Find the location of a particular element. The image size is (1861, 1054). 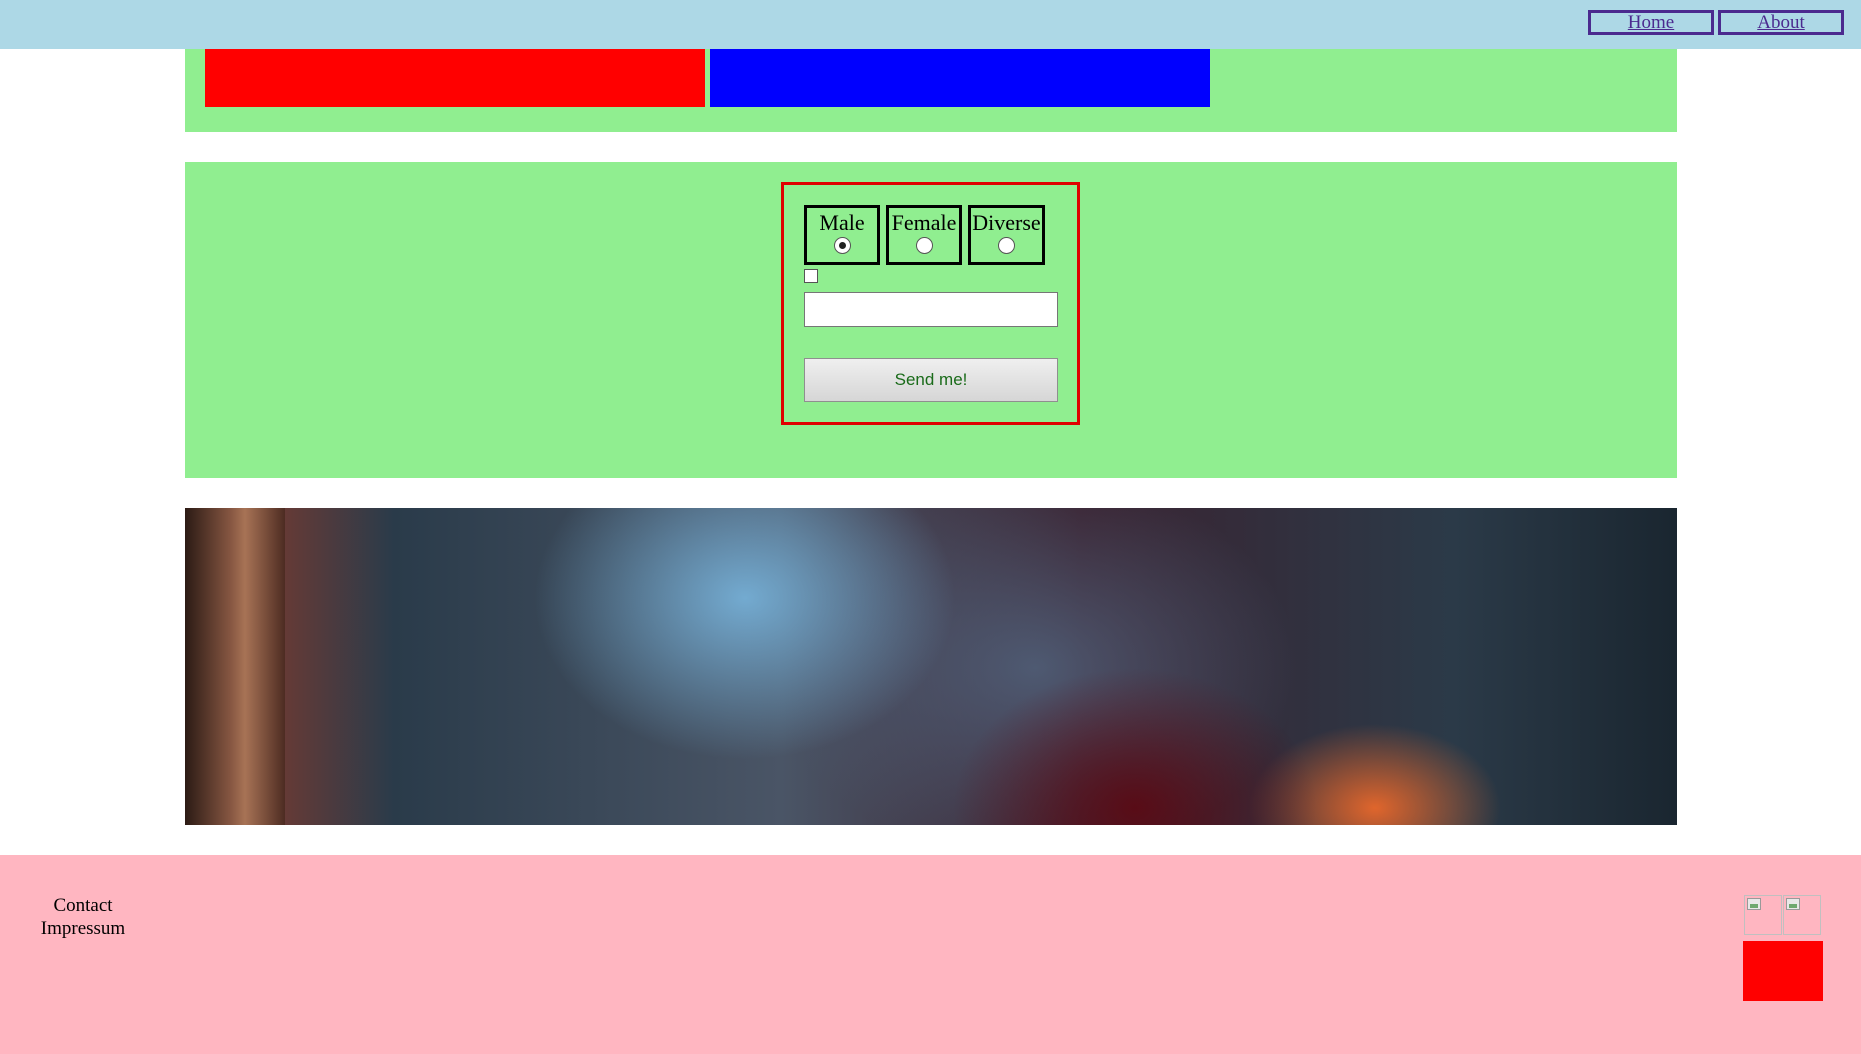

radio-female is located at coordinates (924, 245).